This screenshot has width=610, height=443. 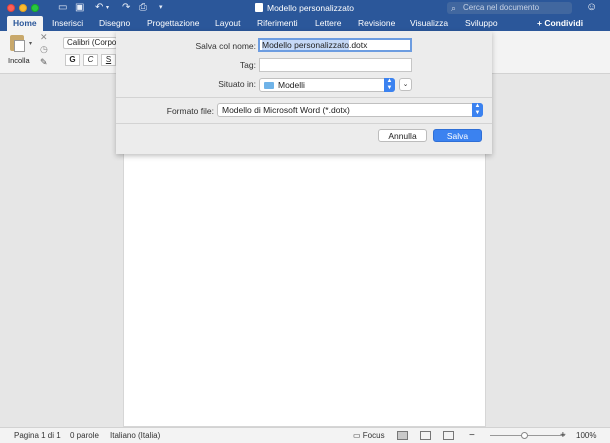 I want to click on save-button: Salva, so click(x=457, y=135).